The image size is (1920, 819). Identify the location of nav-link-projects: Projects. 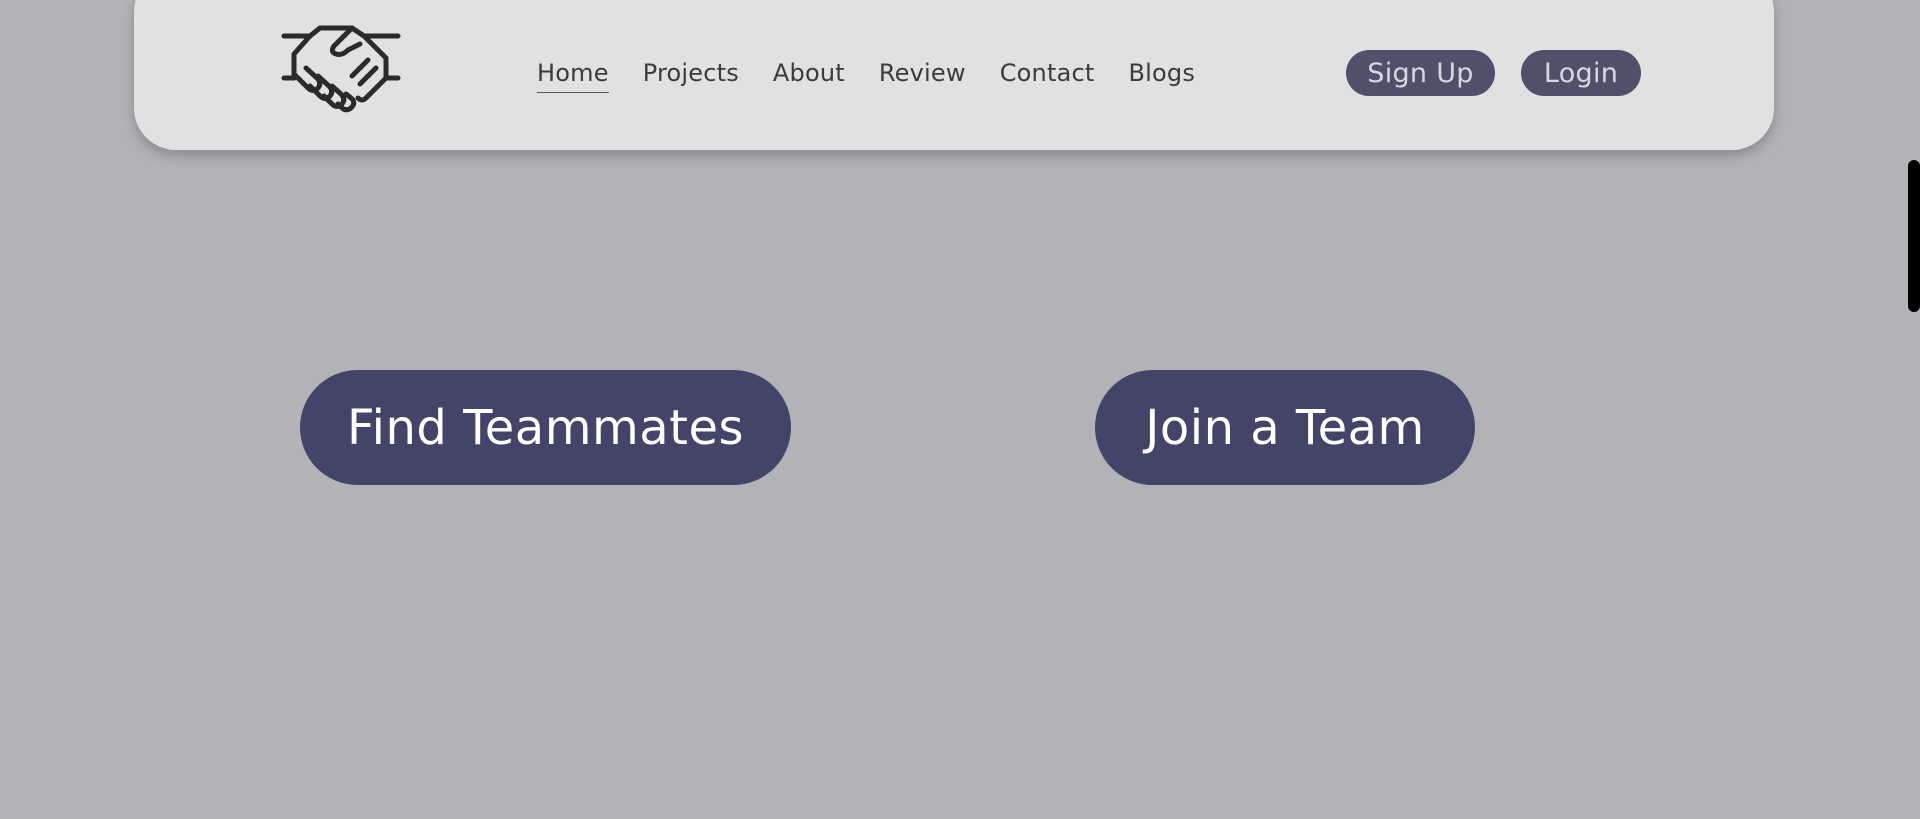
(691, 74).